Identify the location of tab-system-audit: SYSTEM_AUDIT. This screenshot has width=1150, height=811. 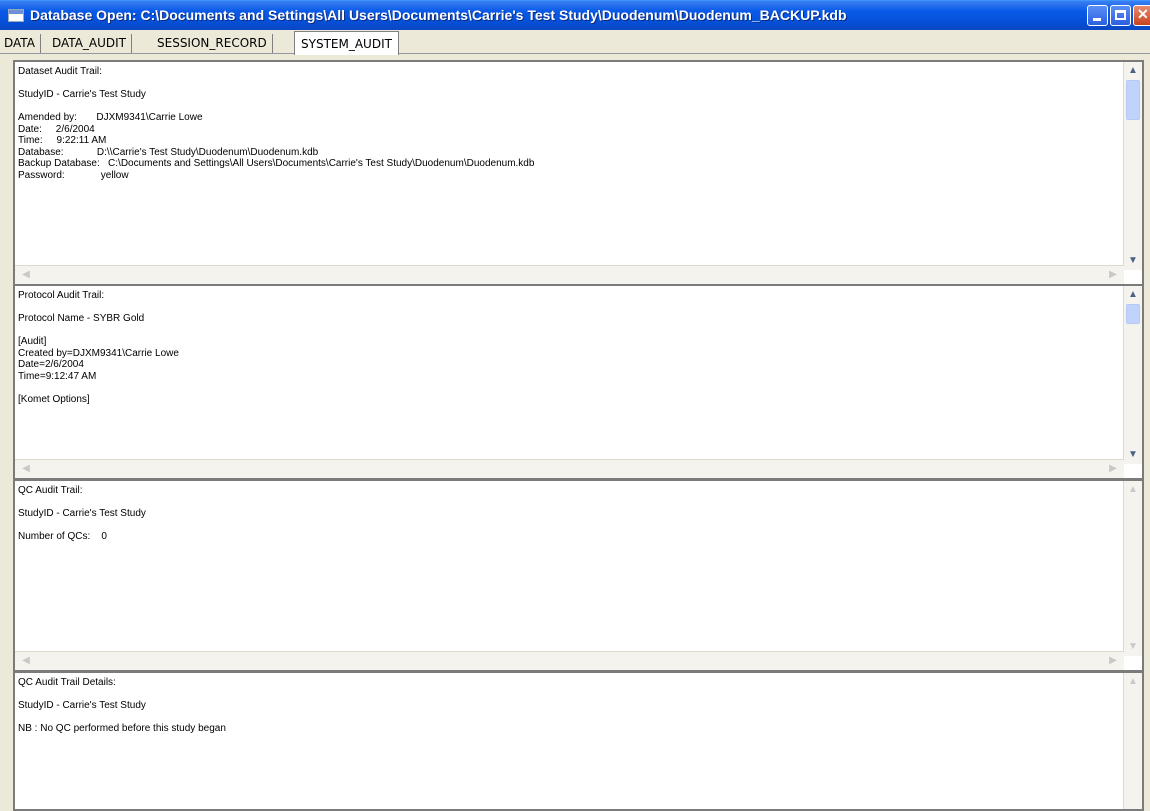
(346, 43).